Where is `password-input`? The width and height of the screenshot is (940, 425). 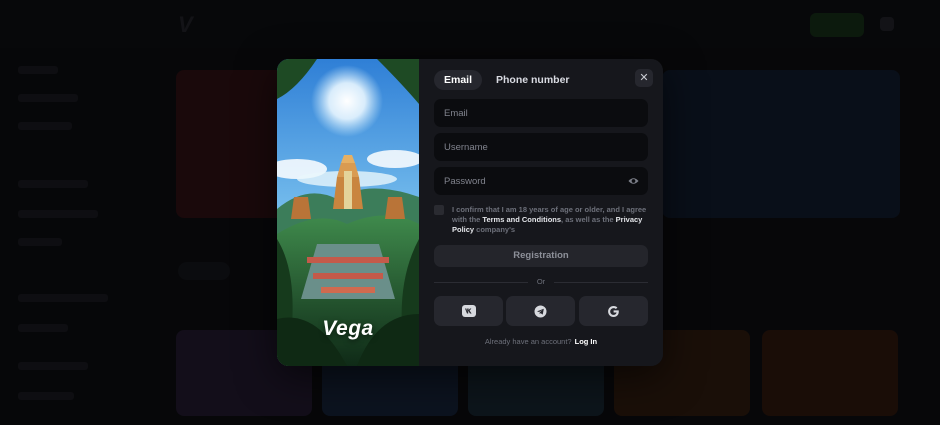 password-input is located at coordinates (541, 181).